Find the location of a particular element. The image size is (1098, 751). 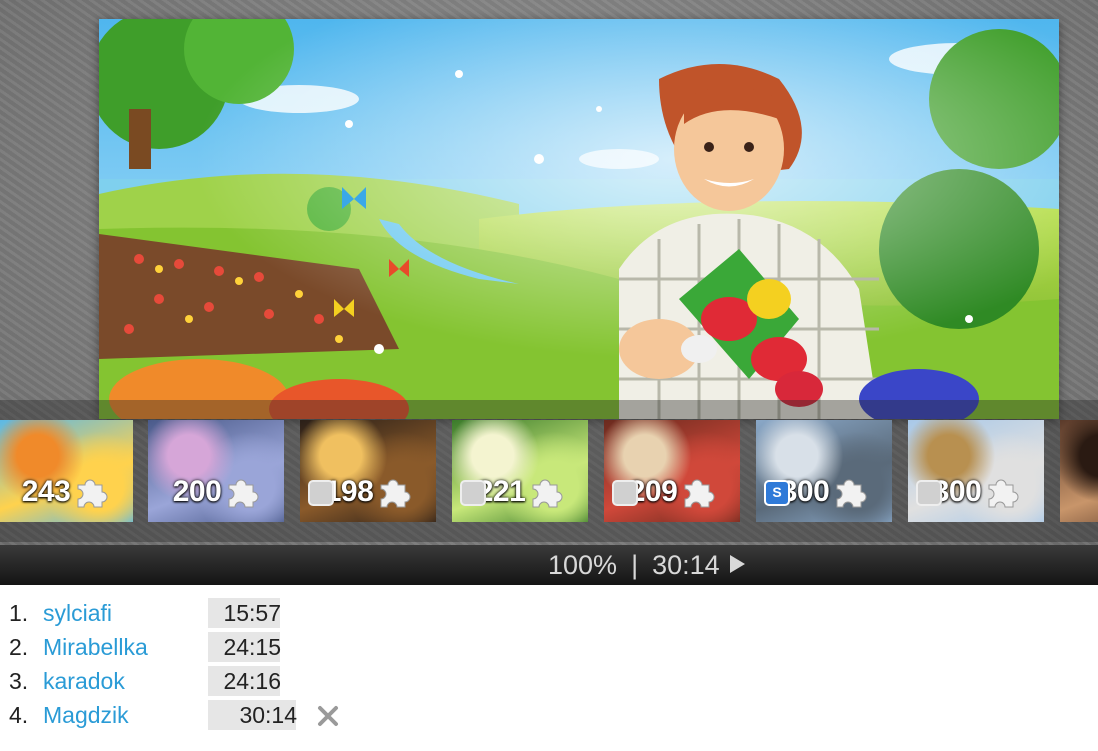

puzzle-thumbnail: 221 is located at coordinates (520, 471).